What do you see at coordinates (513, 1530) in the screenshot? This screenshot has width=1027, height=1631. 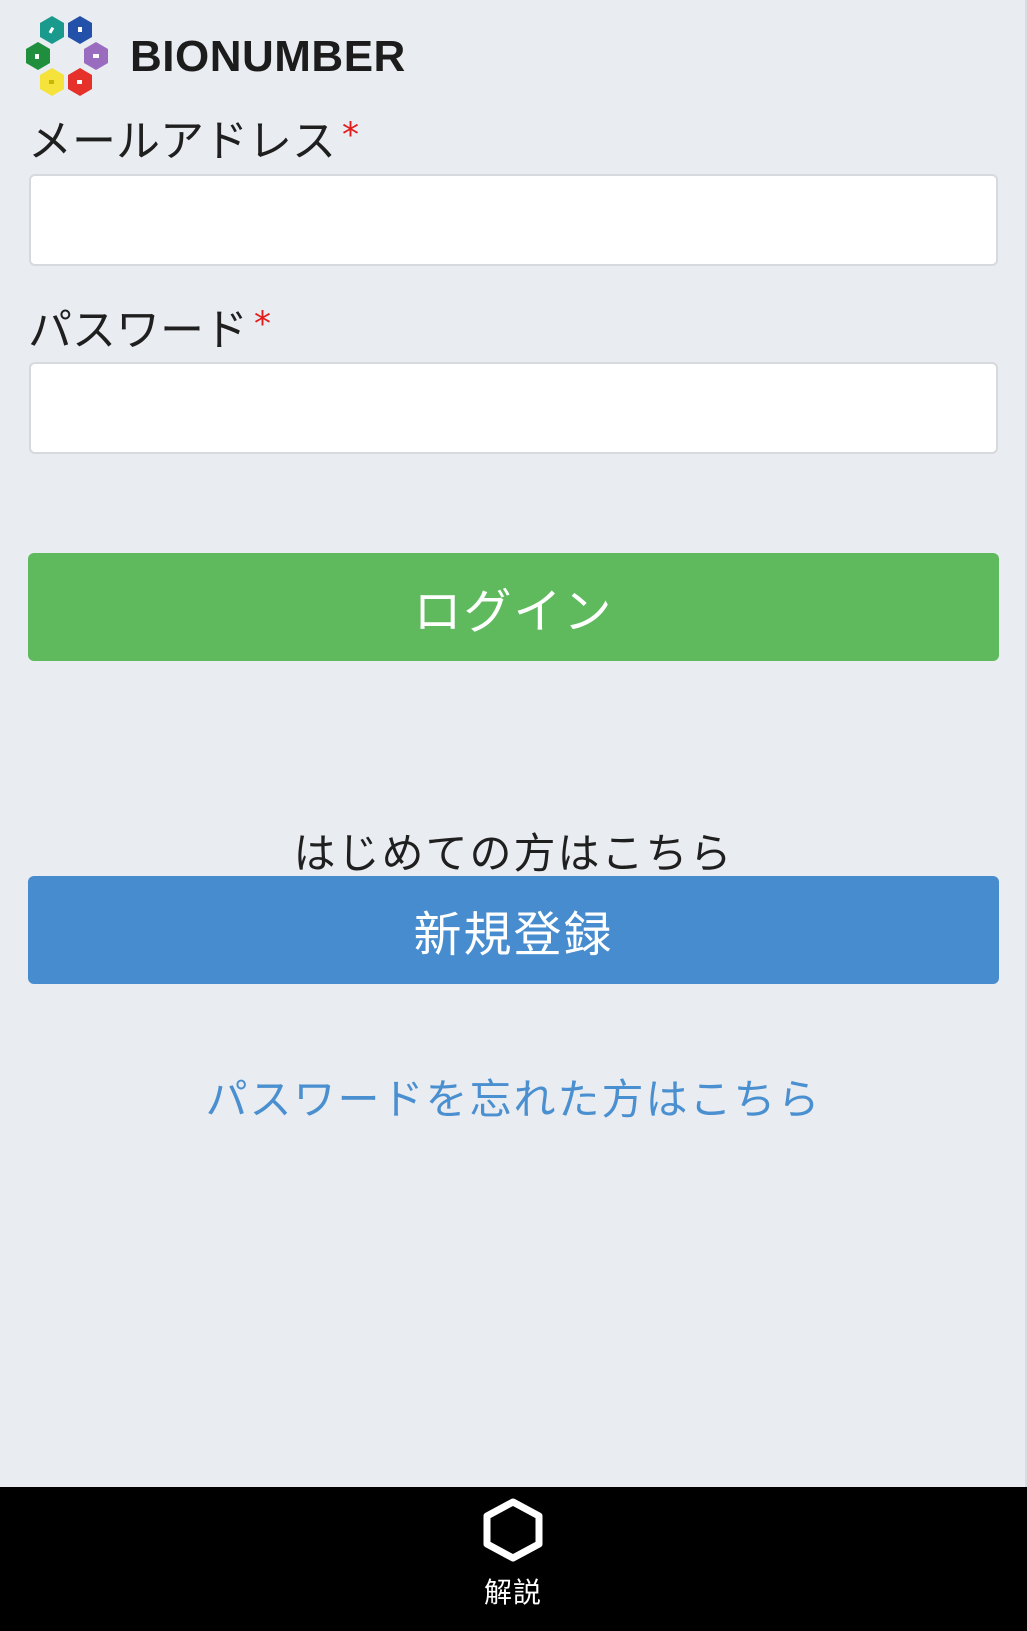 I see `hexagon-outline-icon` at bounding box center [513, 1530].